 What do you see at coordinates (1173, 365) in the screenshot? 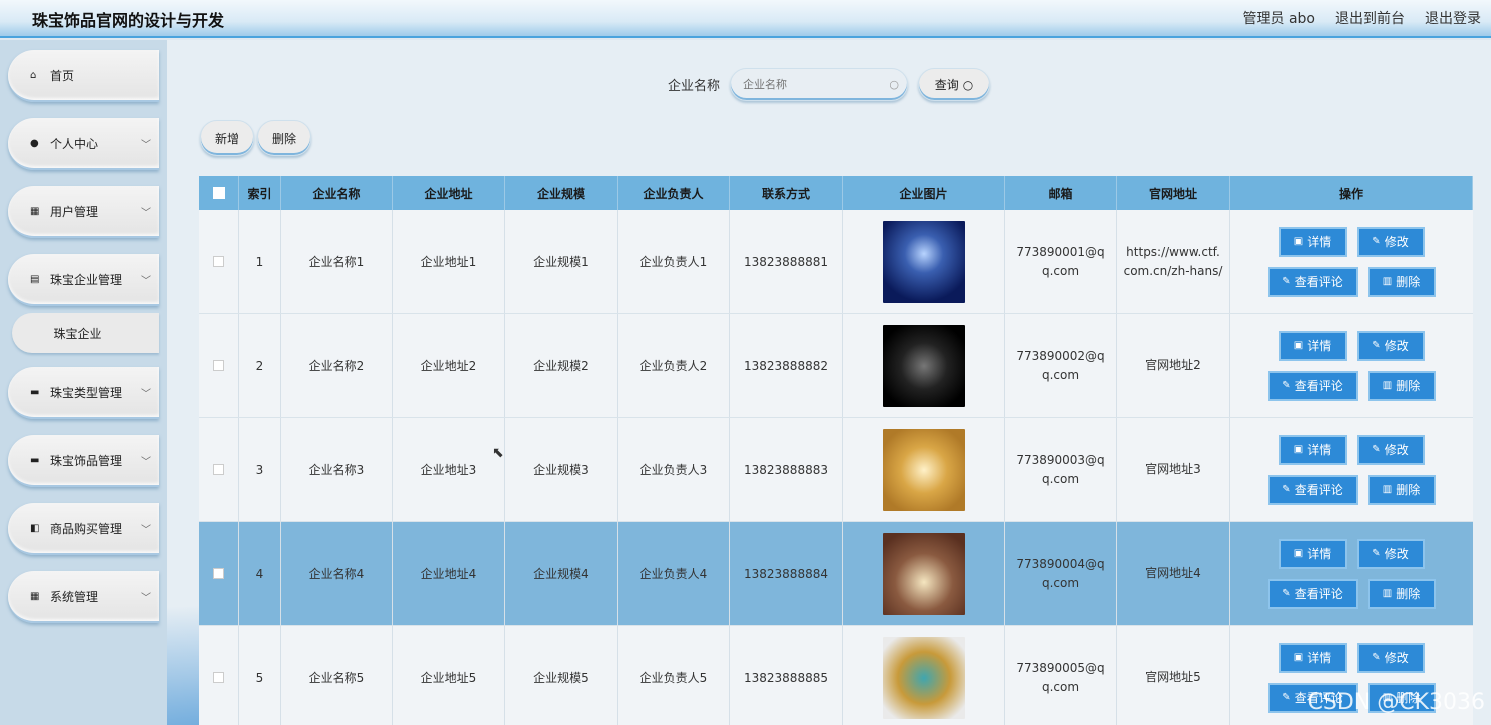
I see `site-cell: 官网地址2` at bounding box center [1173, 365].